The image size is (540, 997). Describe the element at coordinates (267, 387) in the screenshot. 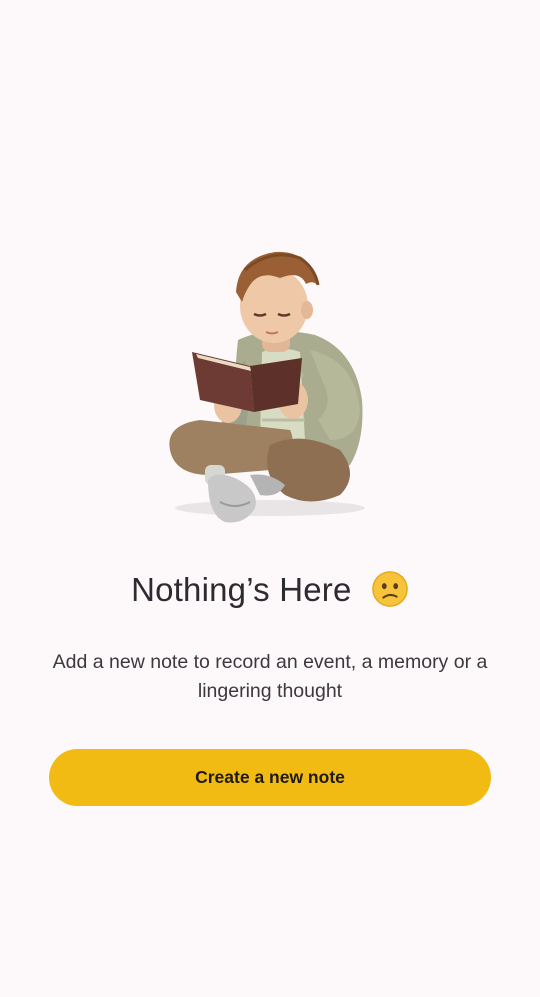

I see `boy-reading-book-illustration` at that location.